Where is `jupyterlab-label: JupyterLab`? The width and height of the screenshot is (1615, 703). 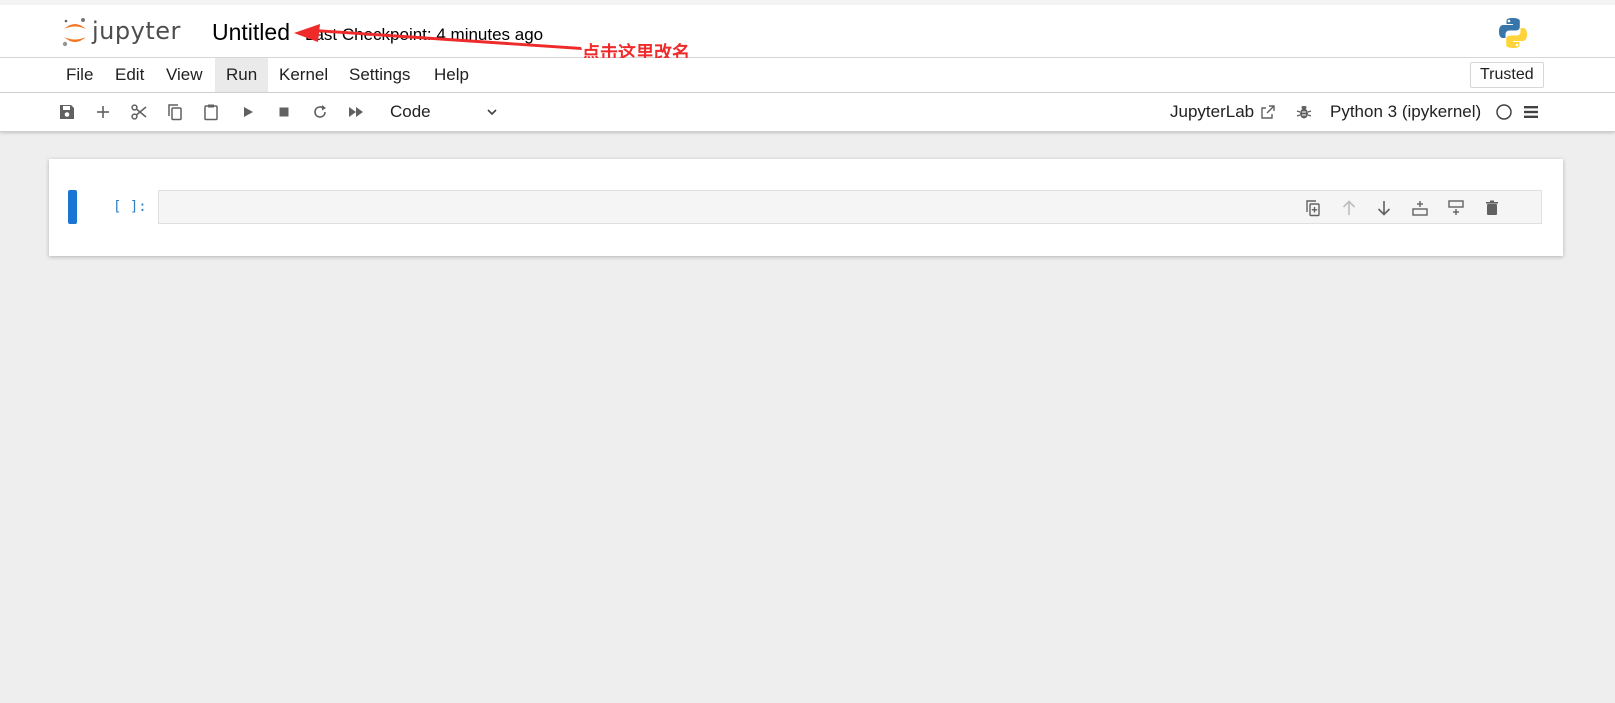
jupyterlab-label: JupyterLab is located at coordinates (1212, 111).